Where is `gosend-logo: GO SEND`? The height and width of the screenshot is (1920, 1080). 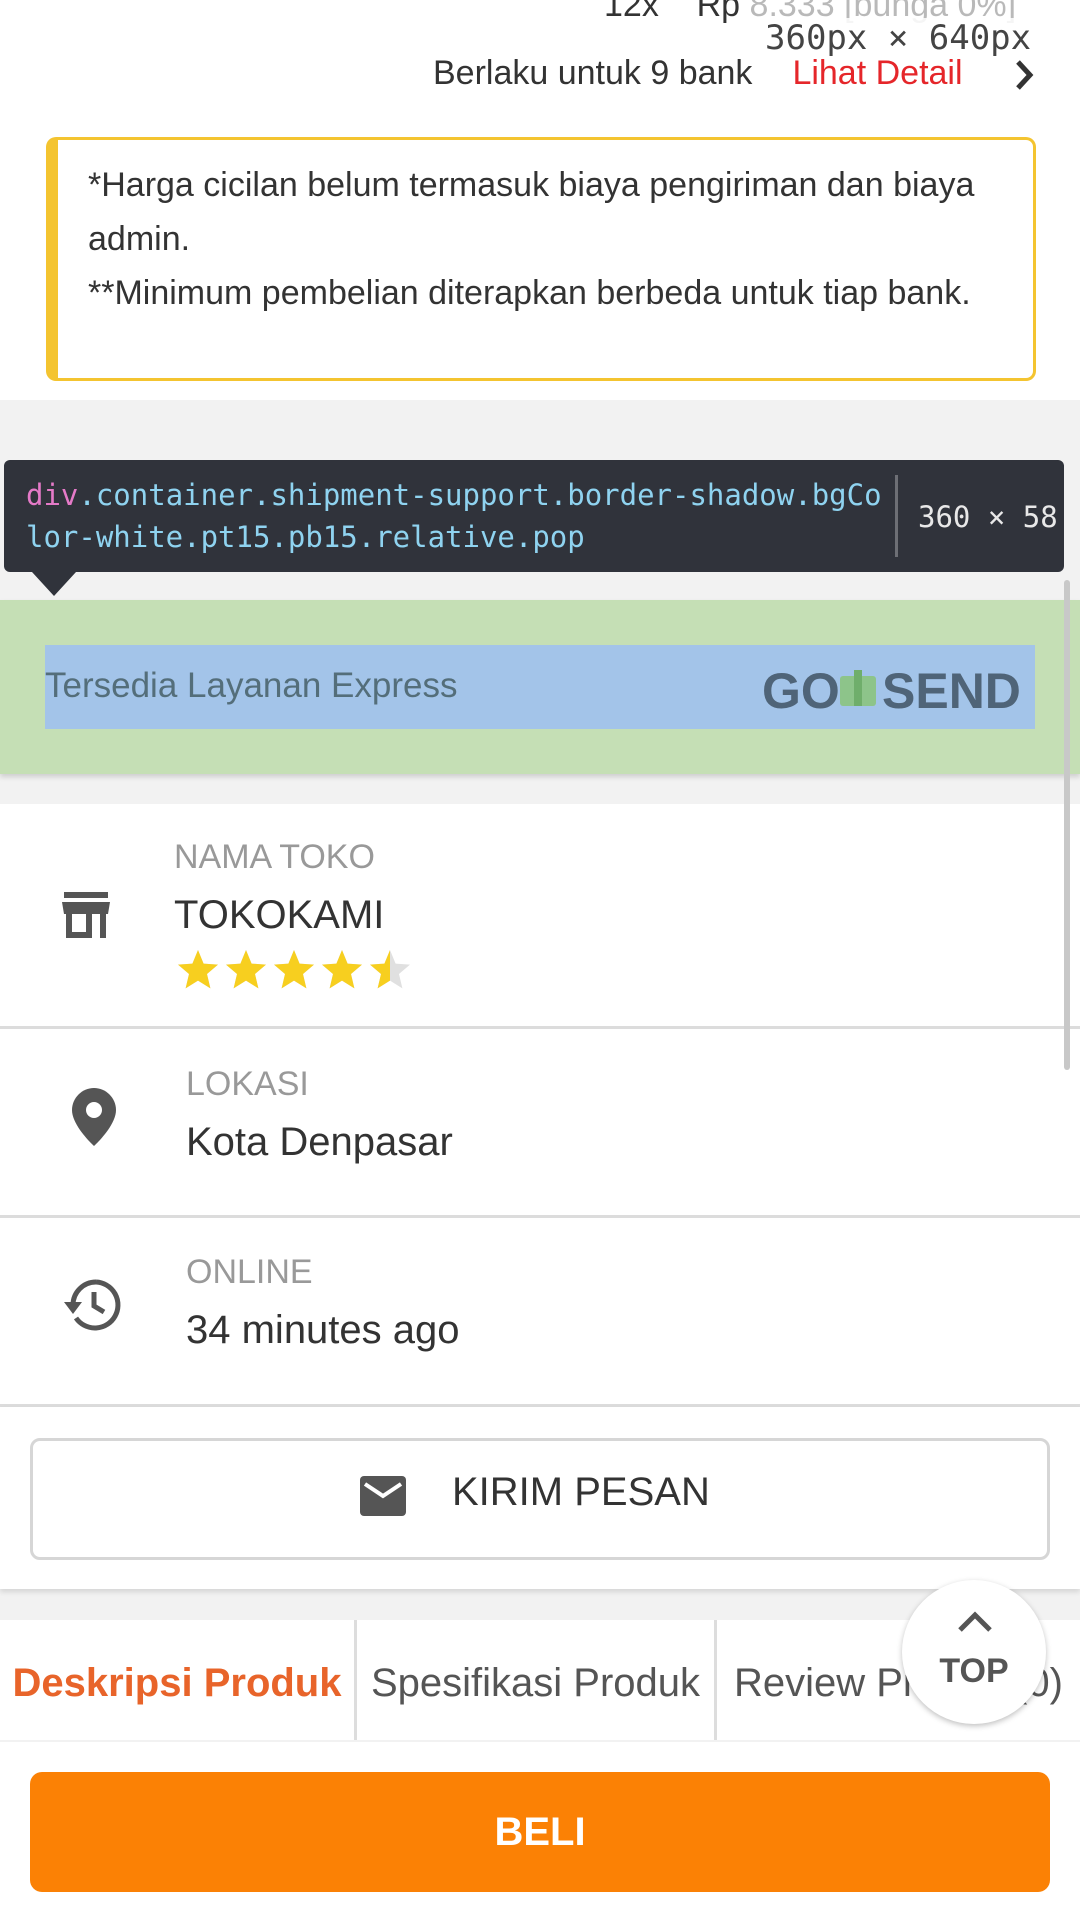
gosend-logo: GO SEND is located at coordinates (891, 689).